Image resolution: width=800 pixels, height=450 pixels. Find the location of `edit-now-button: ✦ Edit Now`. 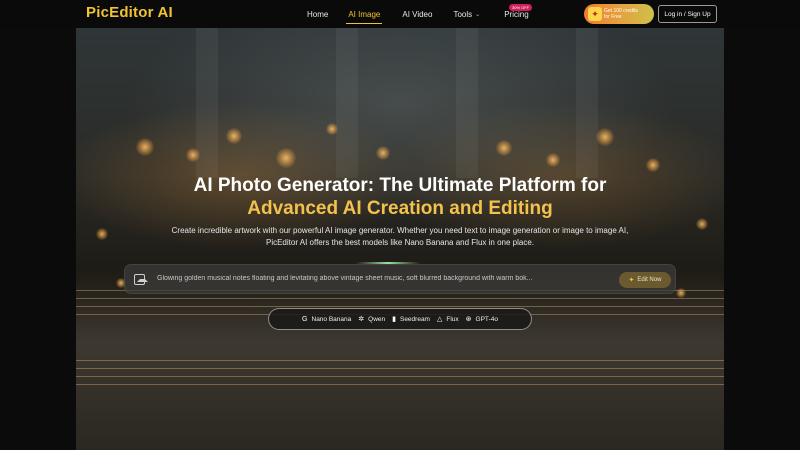

edit-now-button: ✦ Edit Now is located at coordinates (645, 280).